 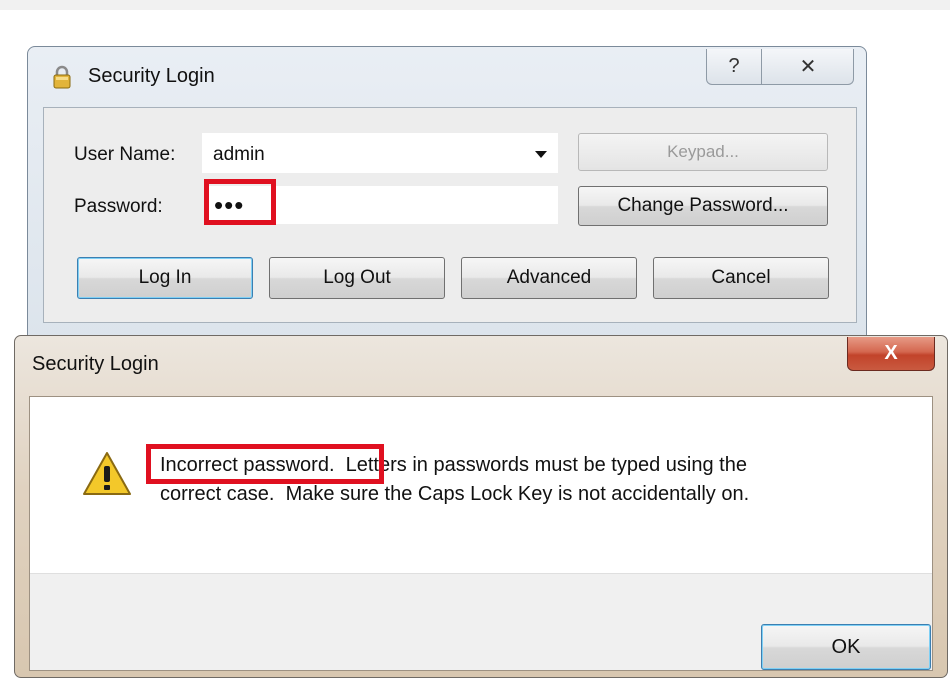 I want to click on dialog-title: Security Login, so click(x=95, y=364).